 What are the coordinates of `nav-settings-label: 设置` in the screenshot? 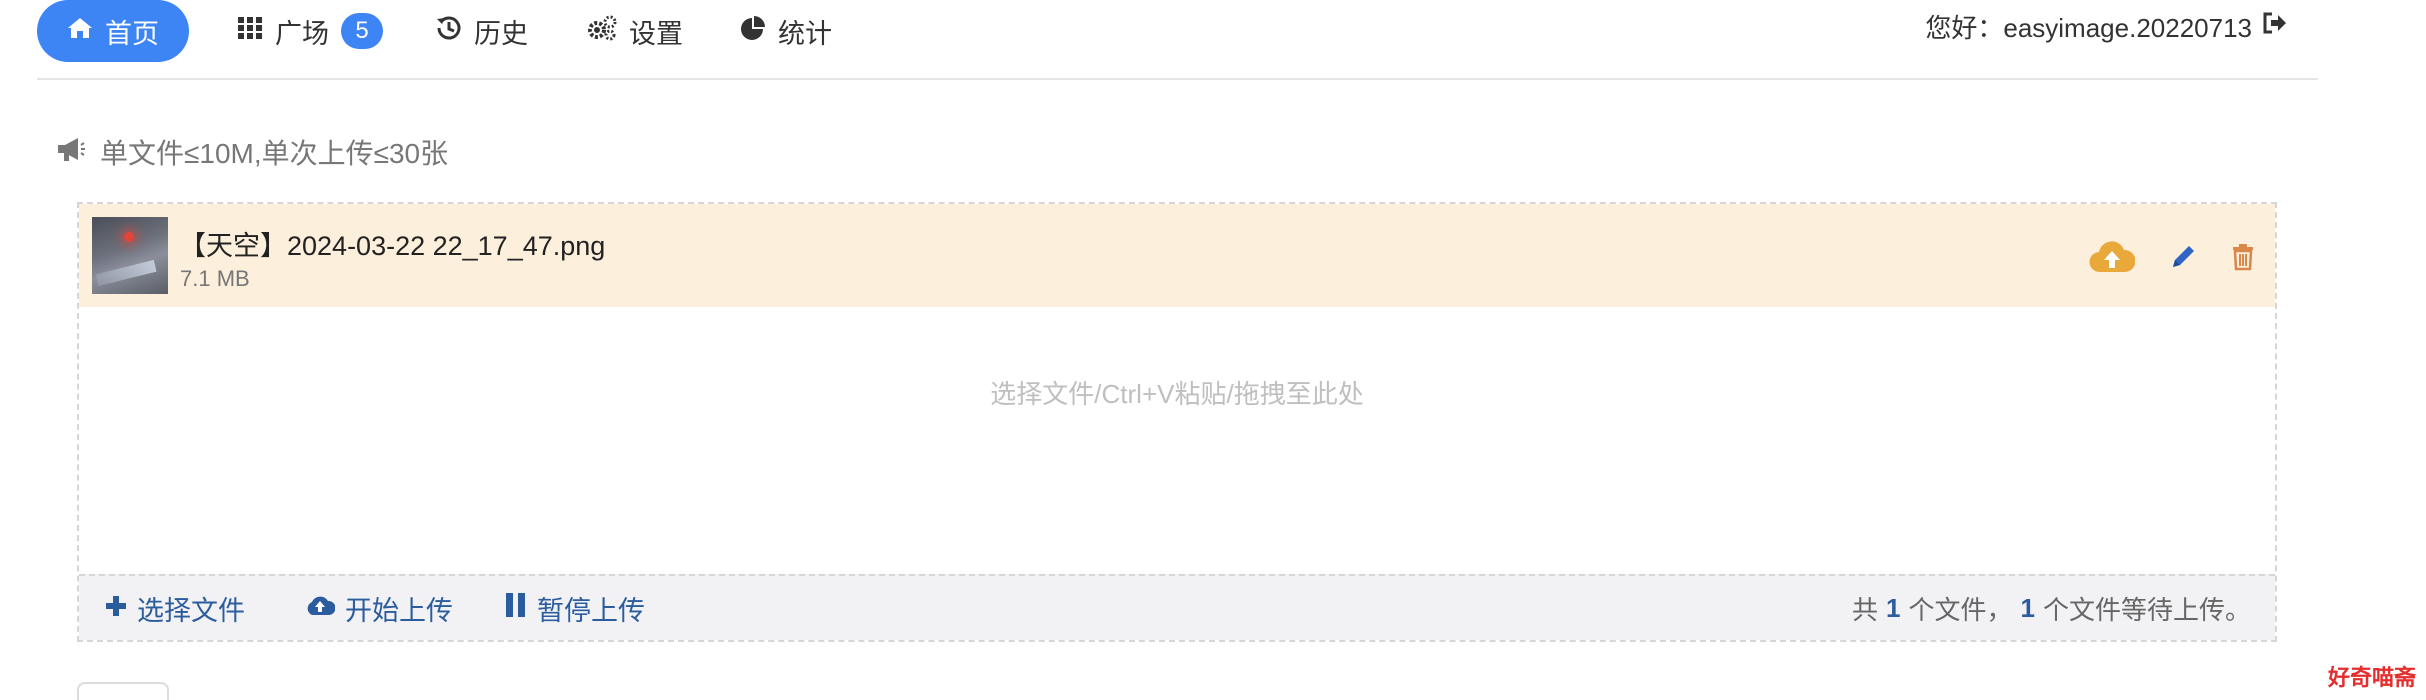 It's located at (656, 33).